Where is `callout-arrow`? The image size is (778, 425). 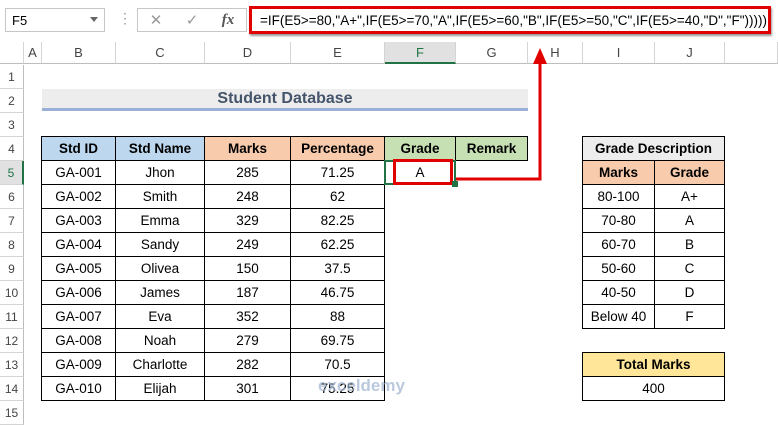
callout-arrow is located at coordinates (501, 114).